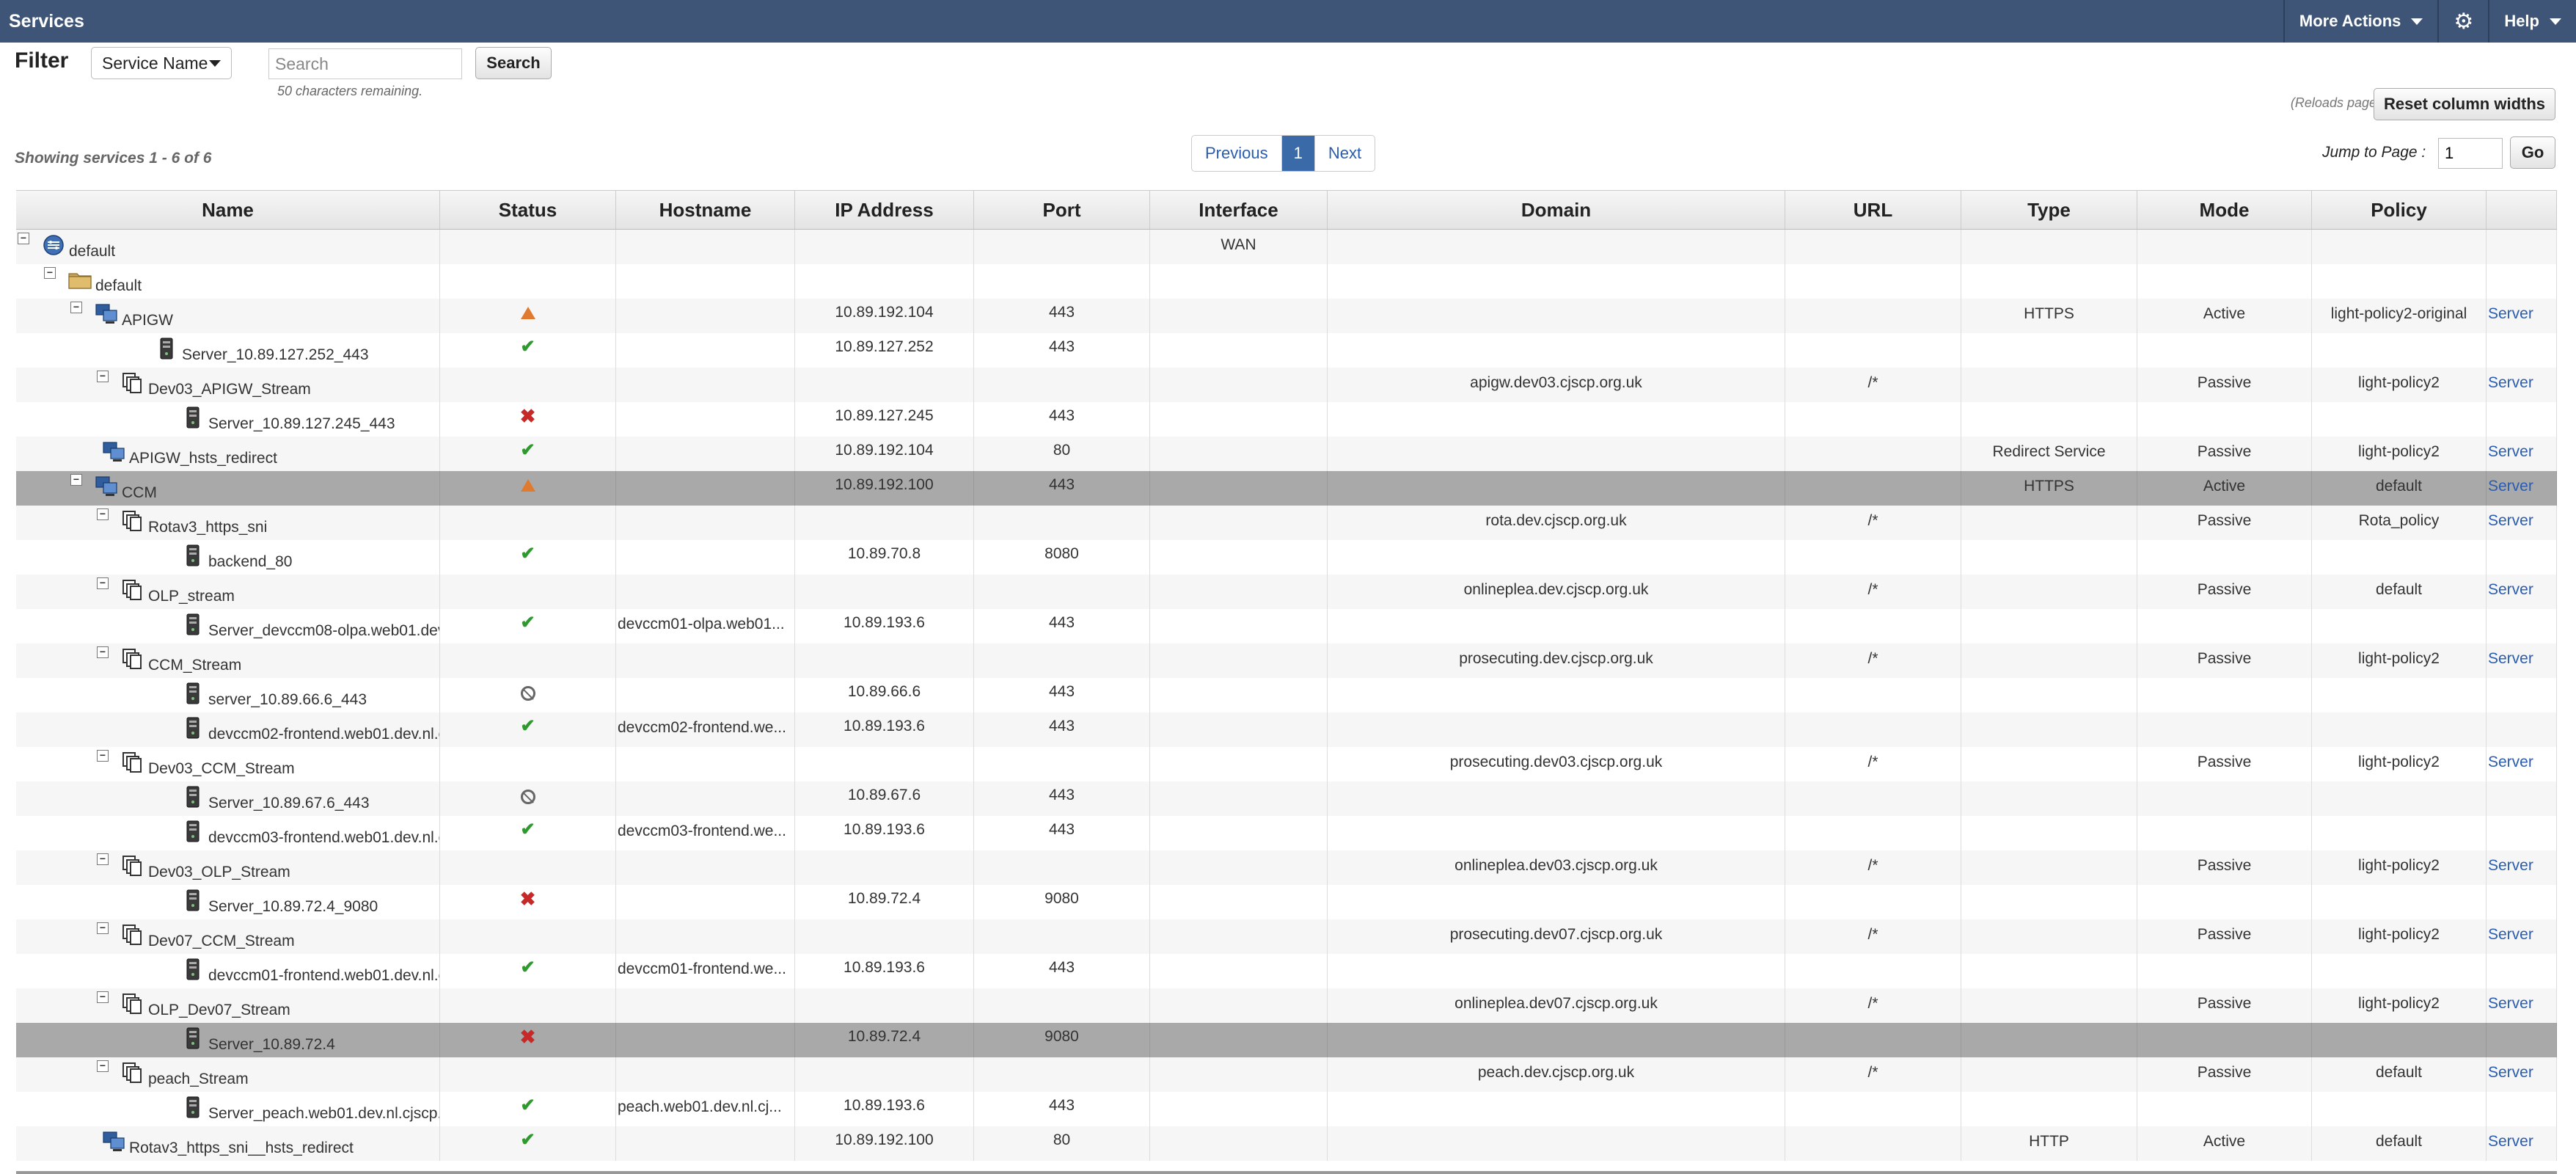  What do you see at coordinates (323, 976) in the screenshot?
I see `row-name: devccm01-frontend.web01.dev.nl.cjscp.c` at bounding box center [323, 976].